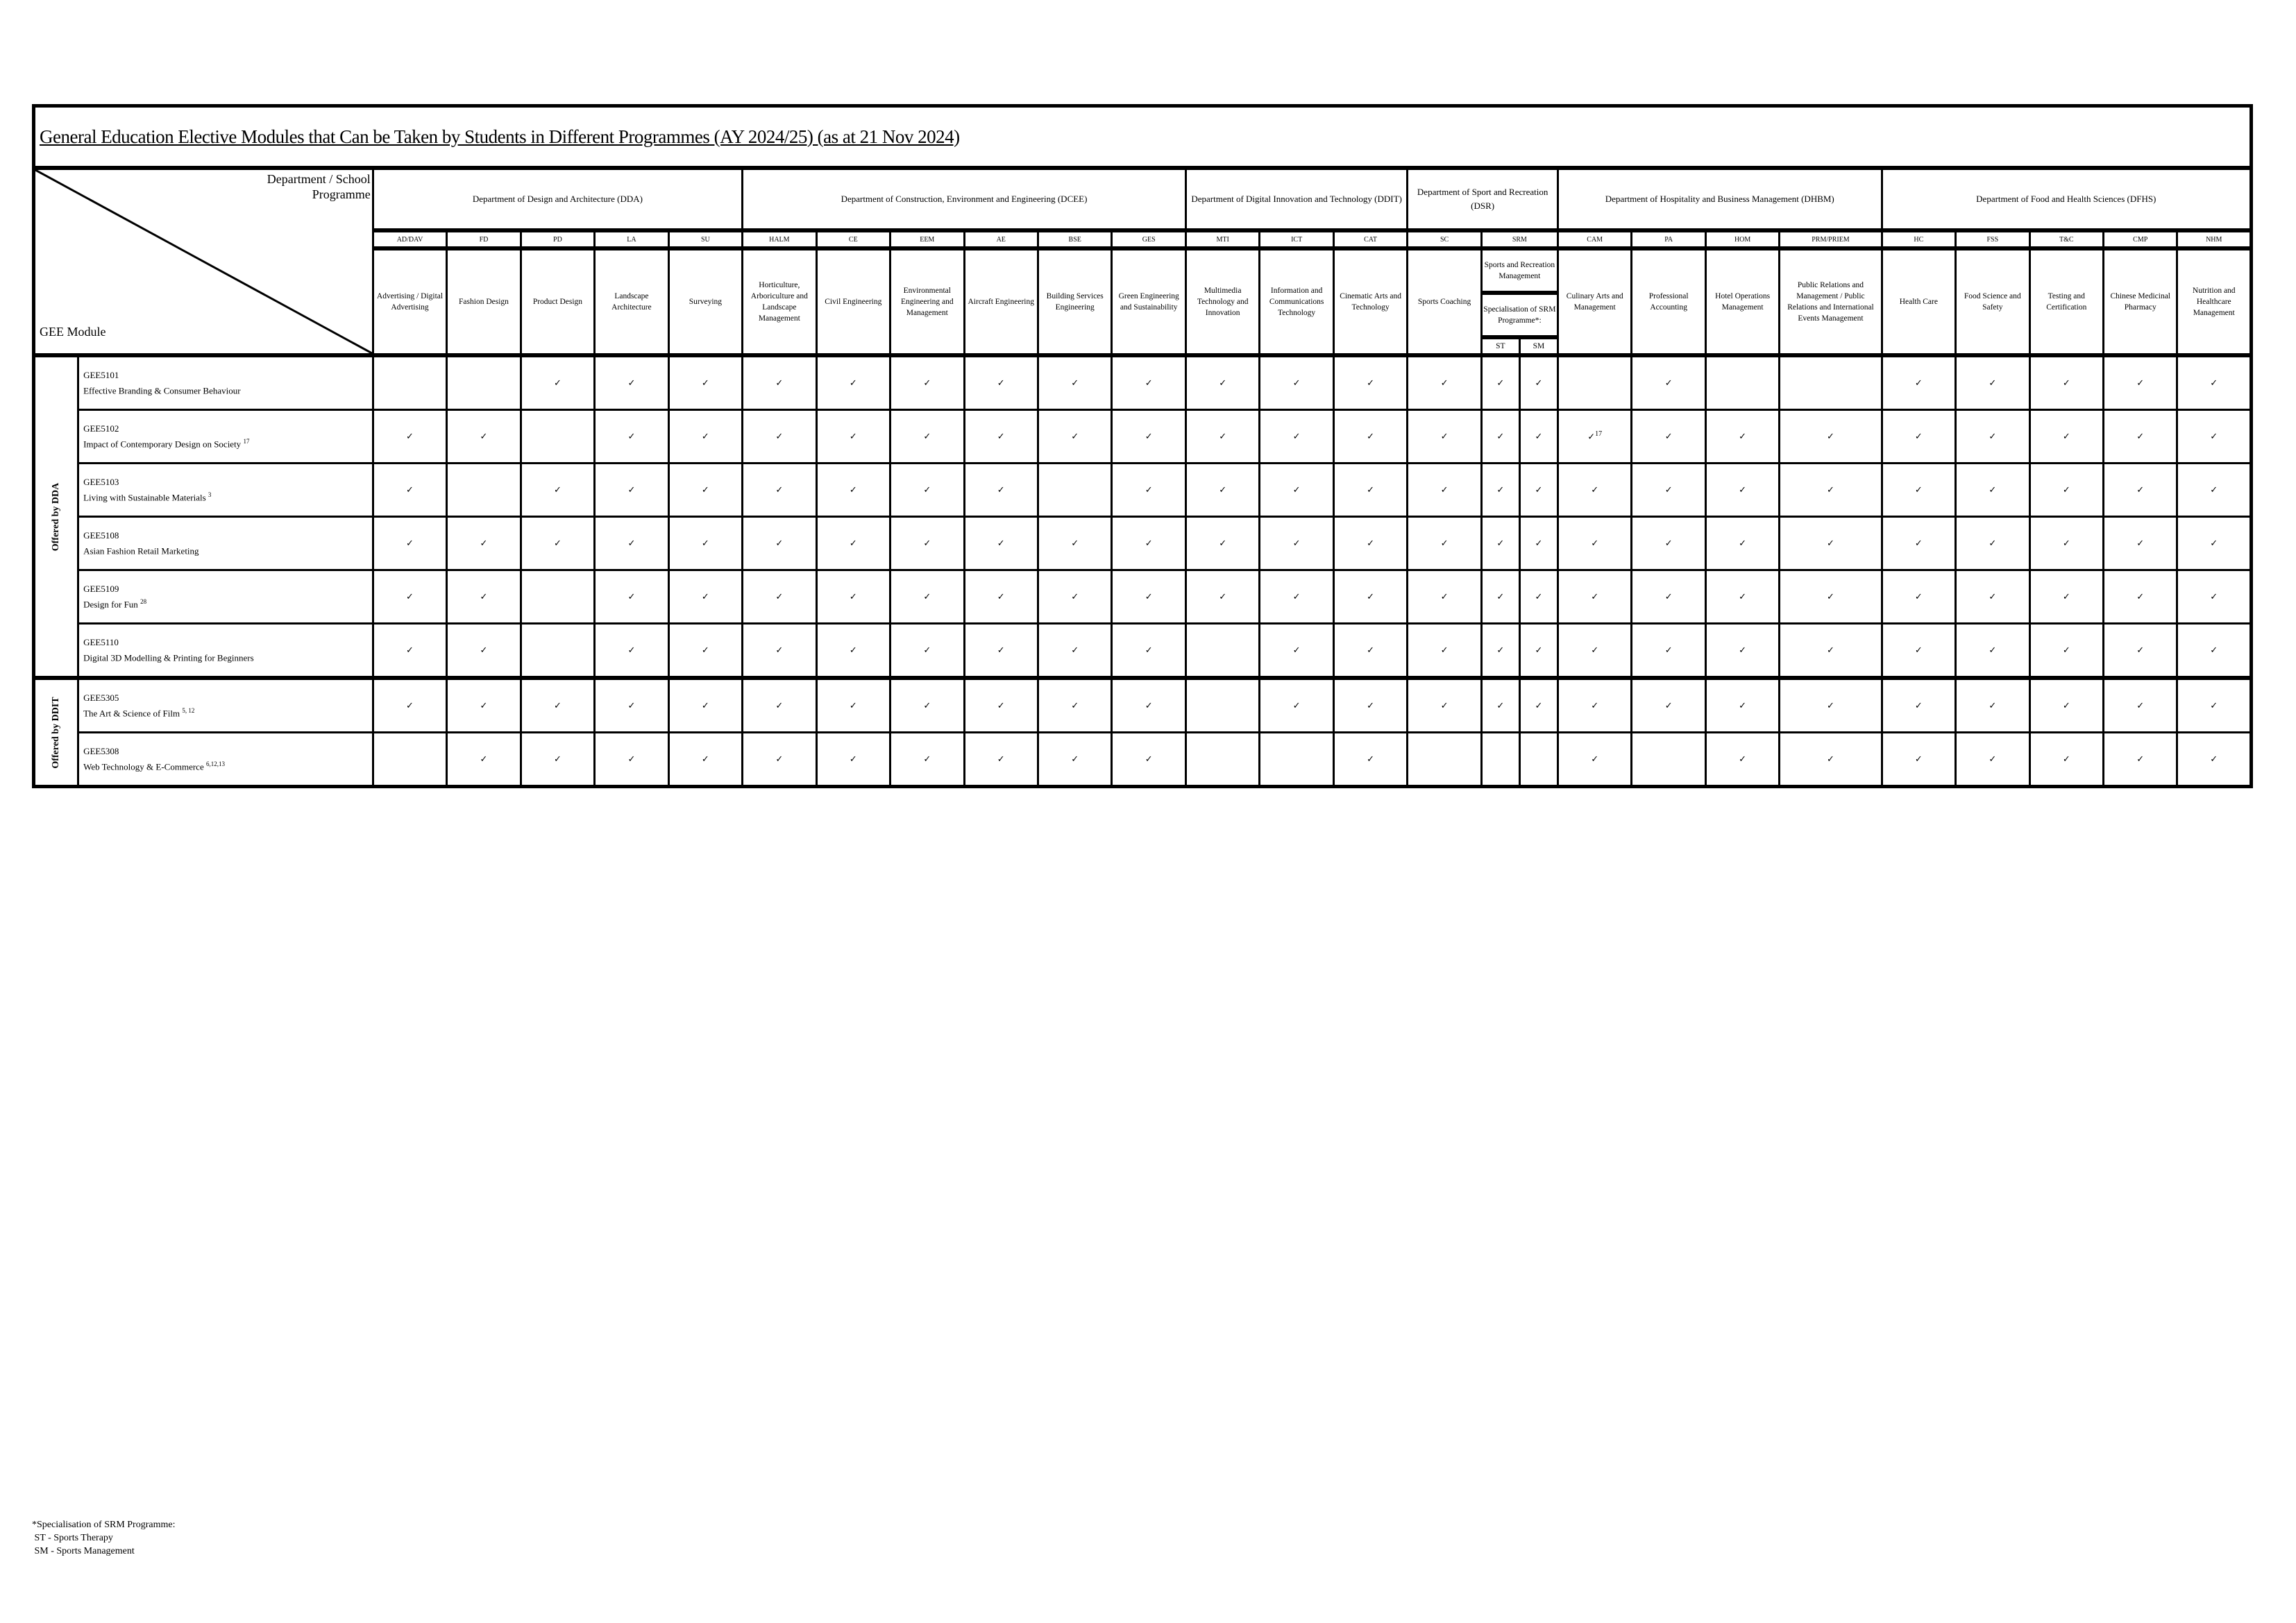 The height and width of the screenshot is (1623, 2296). I want to click on module-code: GEE5102, so click(101, 429).